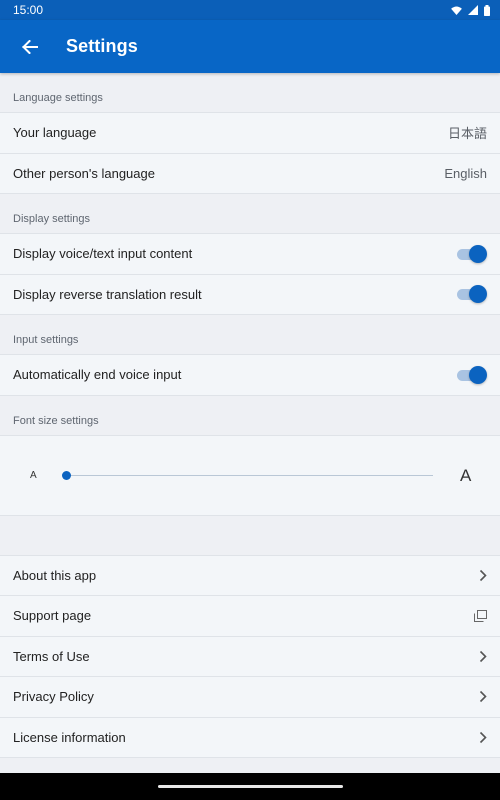 This screenshot has height=800, width=500. What do you see at coordinates (55, 575) in the screenshot?
I see `about-app-label: About this app` at bounding box center [55, 575].